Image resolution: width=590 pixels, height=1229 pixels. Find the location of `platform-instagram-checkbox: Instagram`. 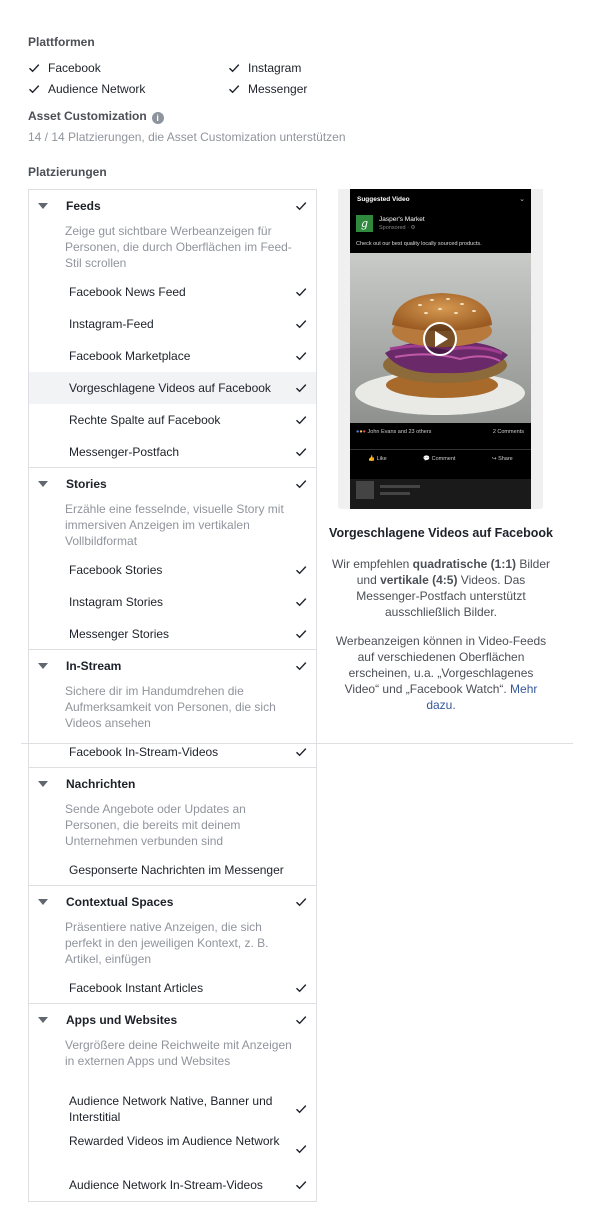

platform-instagram-checkbox: Instagram is located at coordinates (264, 68).